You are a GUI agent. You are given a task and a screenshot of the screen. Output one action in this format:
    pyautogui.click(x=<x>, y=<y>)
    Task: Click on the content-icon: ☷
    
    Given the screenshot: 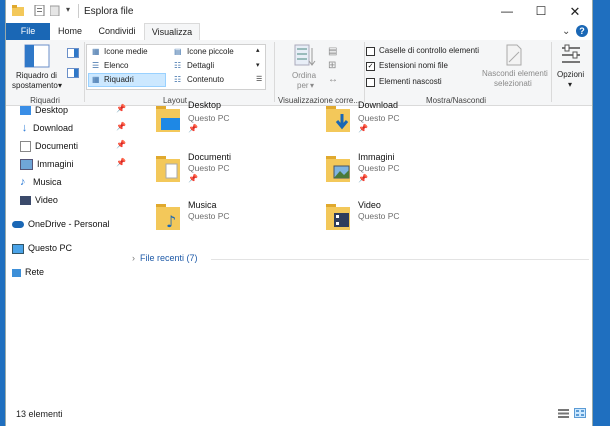 What is the action you would take?
    pyautogui.click(x=178, y=79)
    